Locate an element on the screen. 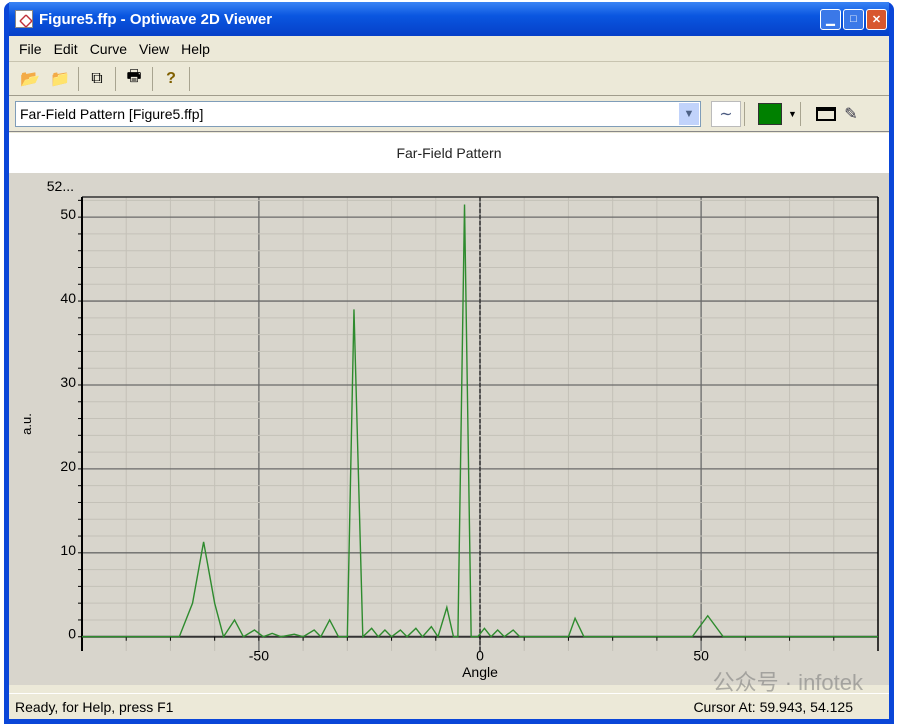 Image resolution: width=898 pixels, height=727 pixels. menu-edit: Edit is located at coordinates (66, 49).